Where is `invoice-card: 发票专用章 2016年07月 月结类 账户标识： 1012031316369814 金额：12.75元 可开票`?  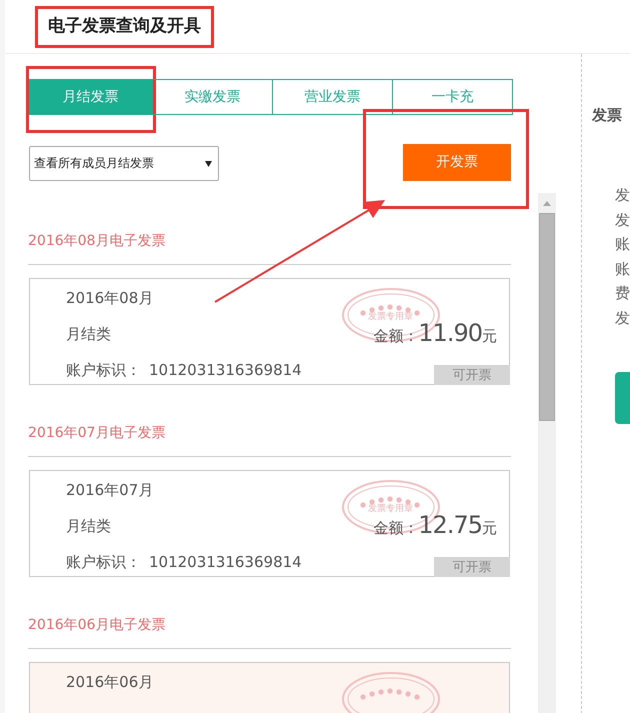
invoice-card: 发票专用章 2016年07月 月结类 账户标识： 1012031316369814 金额：12.75元 可开票 is located at coordinates (269, 523).